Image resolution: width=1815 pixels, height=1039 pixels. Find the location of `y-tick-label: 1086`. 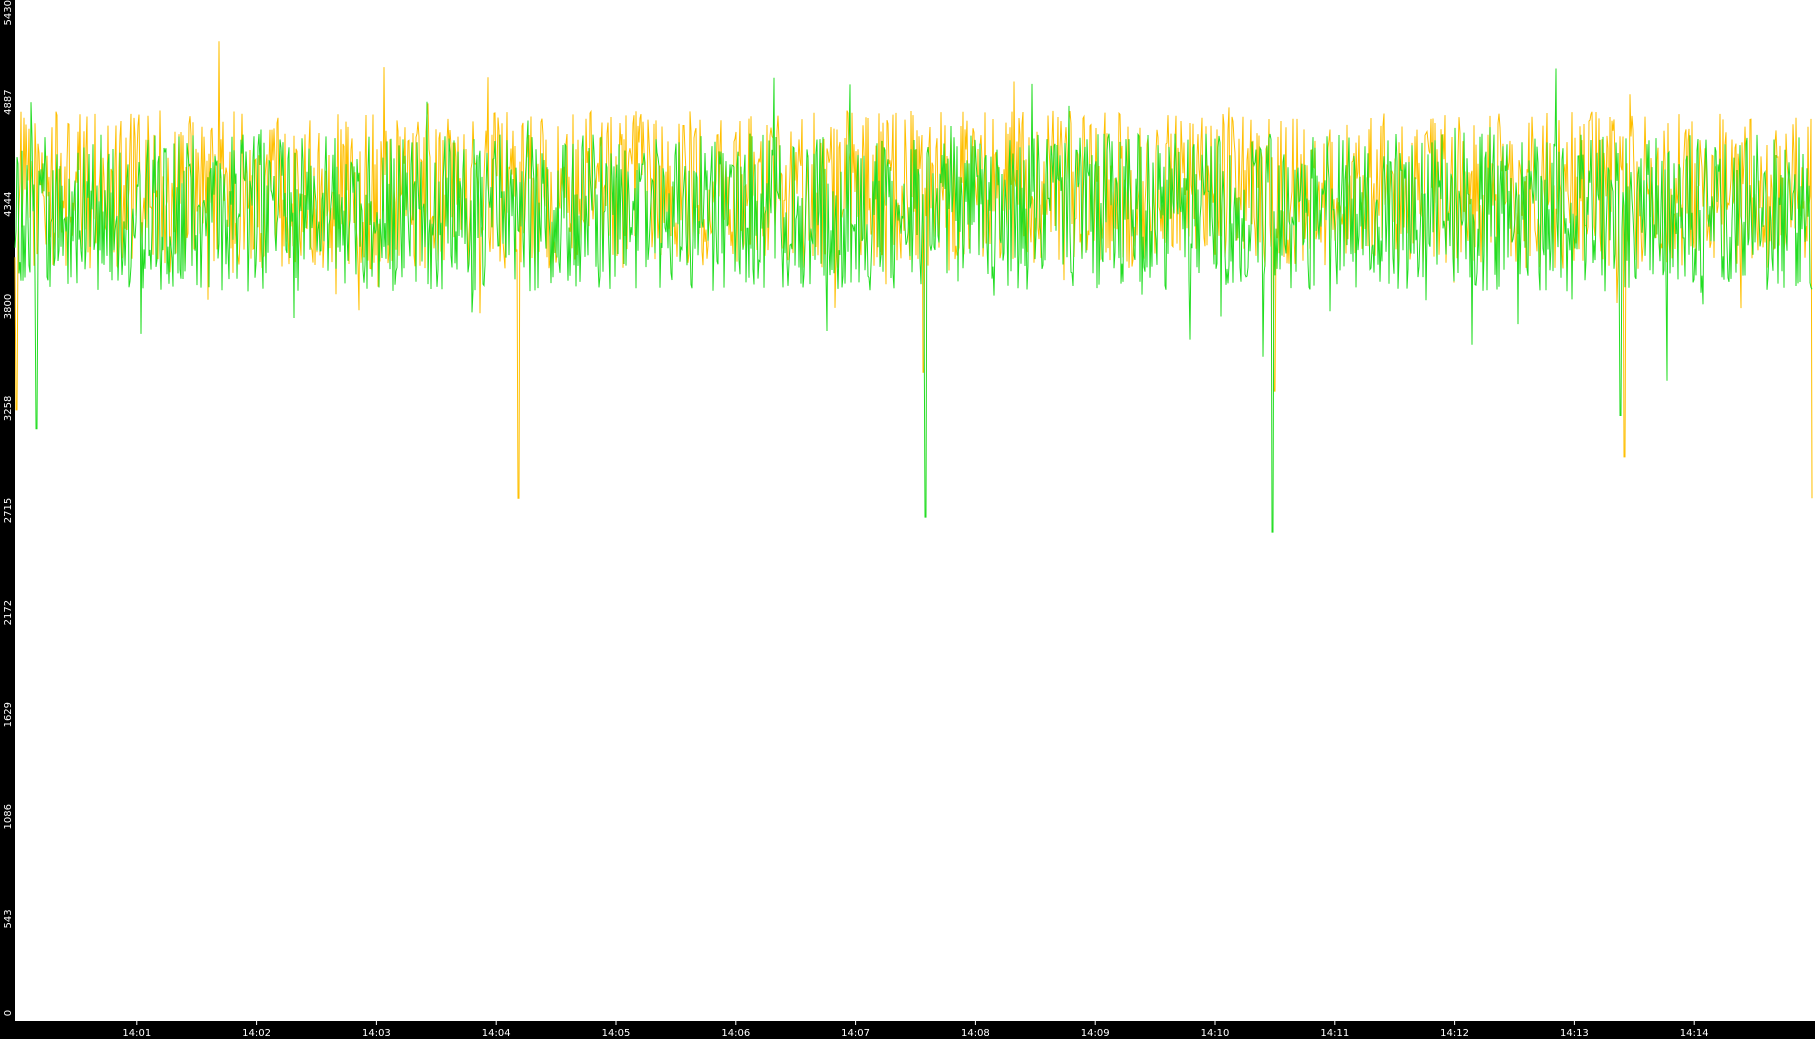

y-tick-label: 1086 is located at coordinates (8, 816).